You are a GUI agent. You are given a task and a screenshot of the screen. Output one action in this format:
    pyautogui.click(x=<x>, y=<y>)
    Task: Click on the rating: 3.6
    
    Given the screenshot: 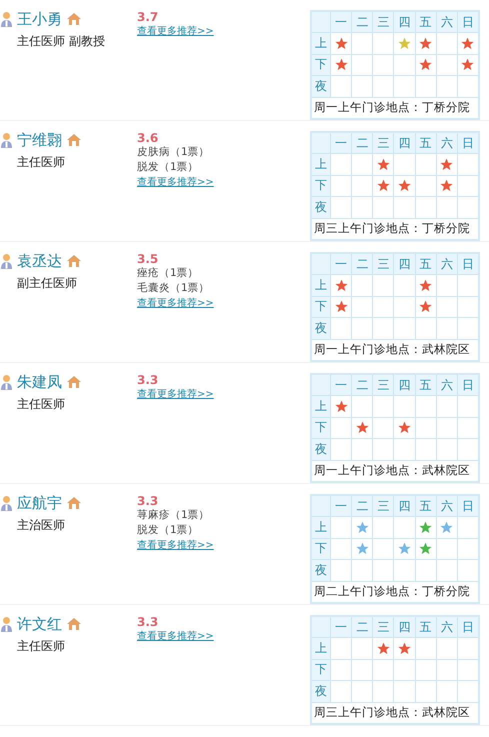 What is the action you would take?
    pyautogui.click(x=147, y=138)
    